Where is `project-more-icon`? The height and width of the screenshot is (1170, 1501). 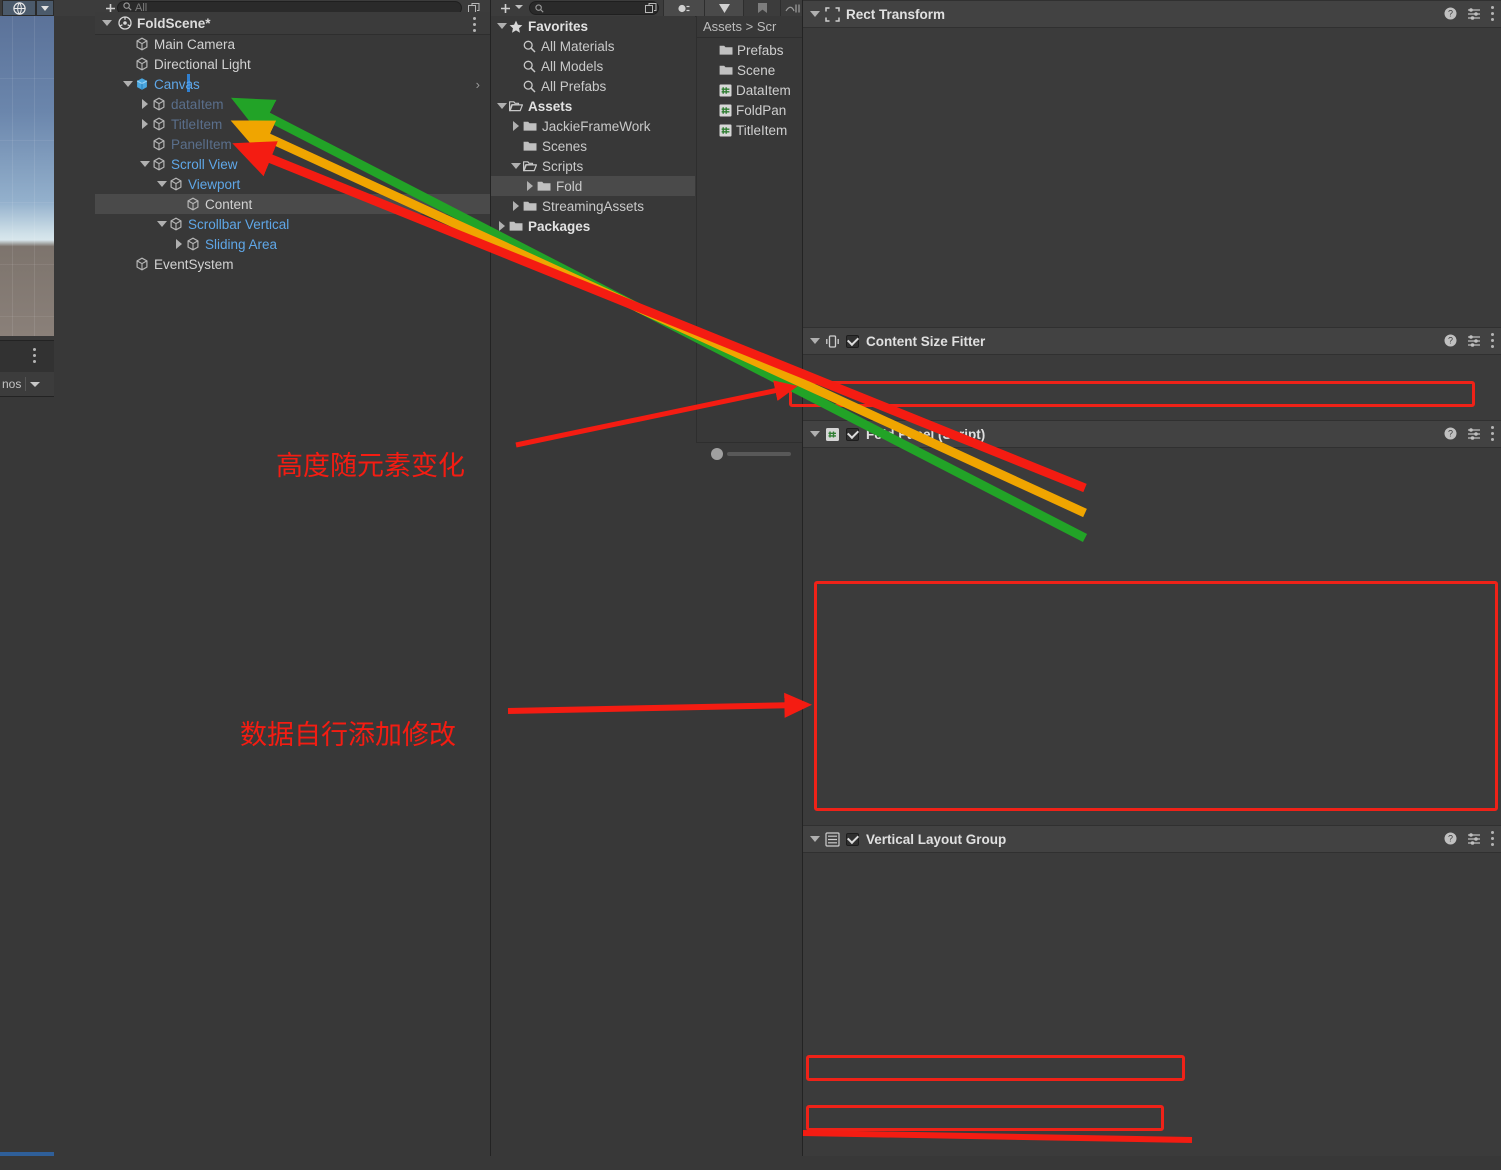 project-more-icon is located at coordinates (792, 8).